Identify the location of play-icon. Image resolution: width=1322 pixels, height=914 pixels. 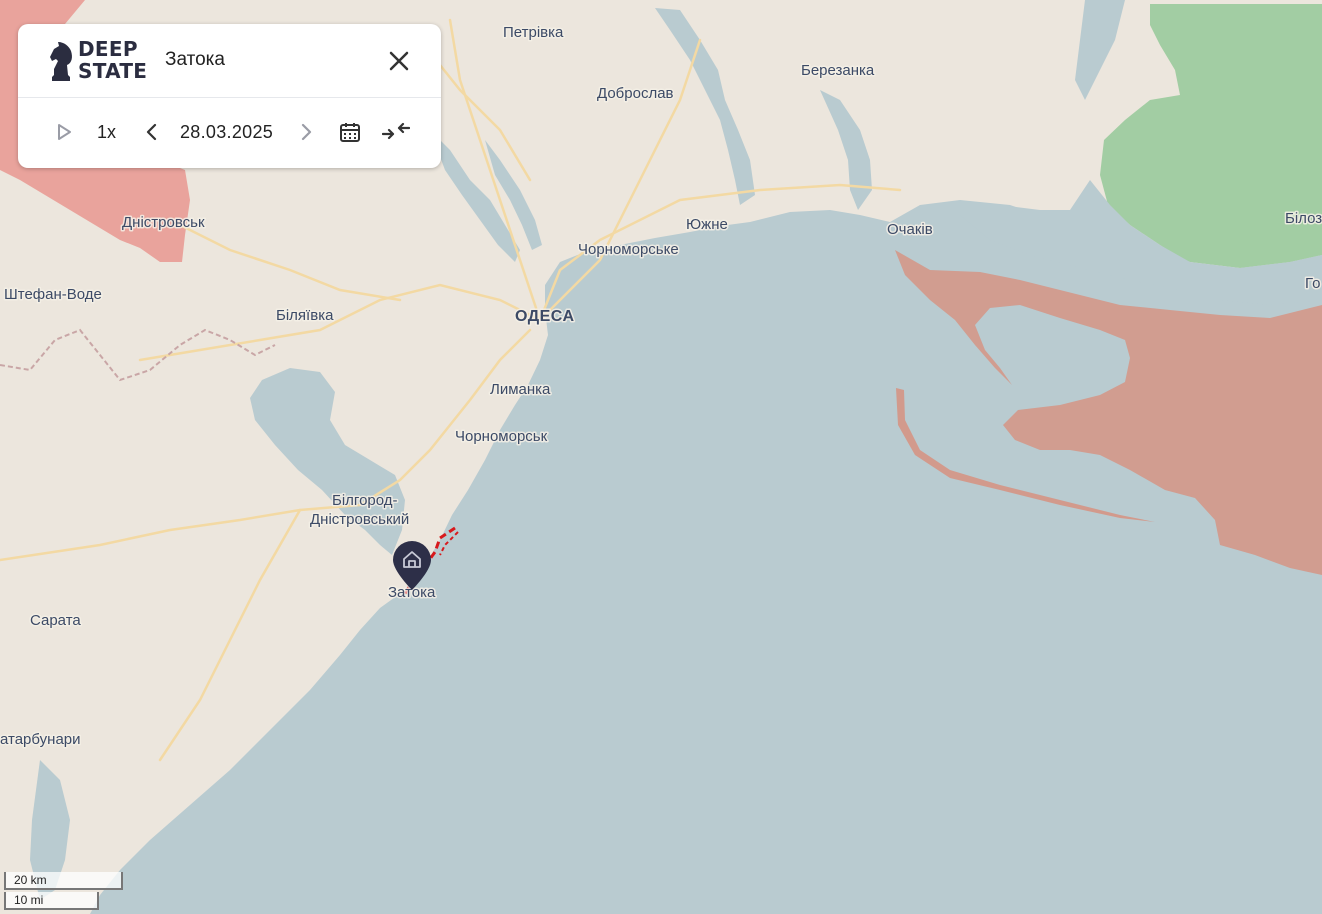
(64, 132).